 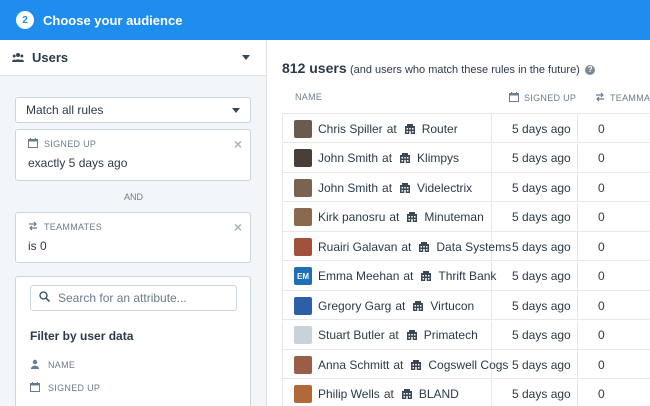 What do you see at coordinates (74, 388) in the screenshot?
I see `filter-item-label: SIGNED UP` at bounding box center [74, 388].